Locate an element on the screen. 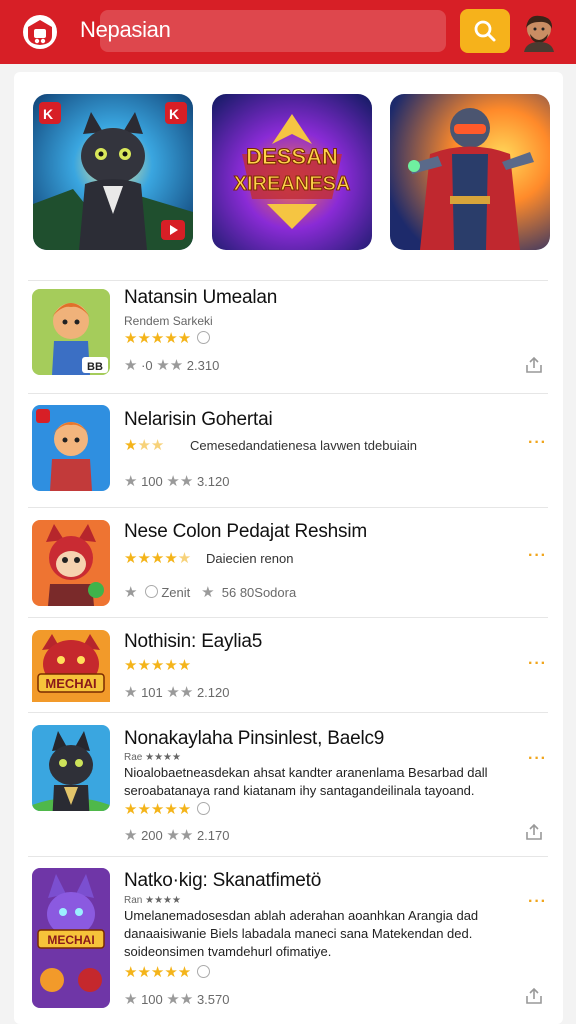  rating-count: 3.120 is located at coordinates (213, 481).